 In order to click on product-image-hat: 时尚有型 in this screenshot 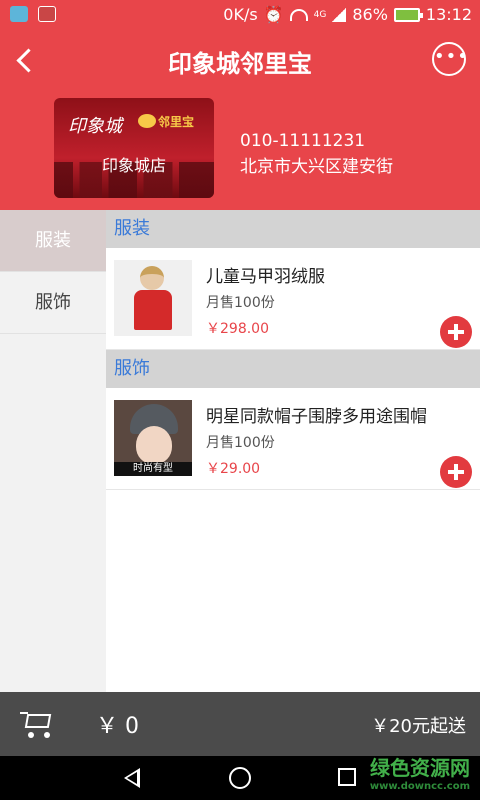, I will do `click(153, 438)`.